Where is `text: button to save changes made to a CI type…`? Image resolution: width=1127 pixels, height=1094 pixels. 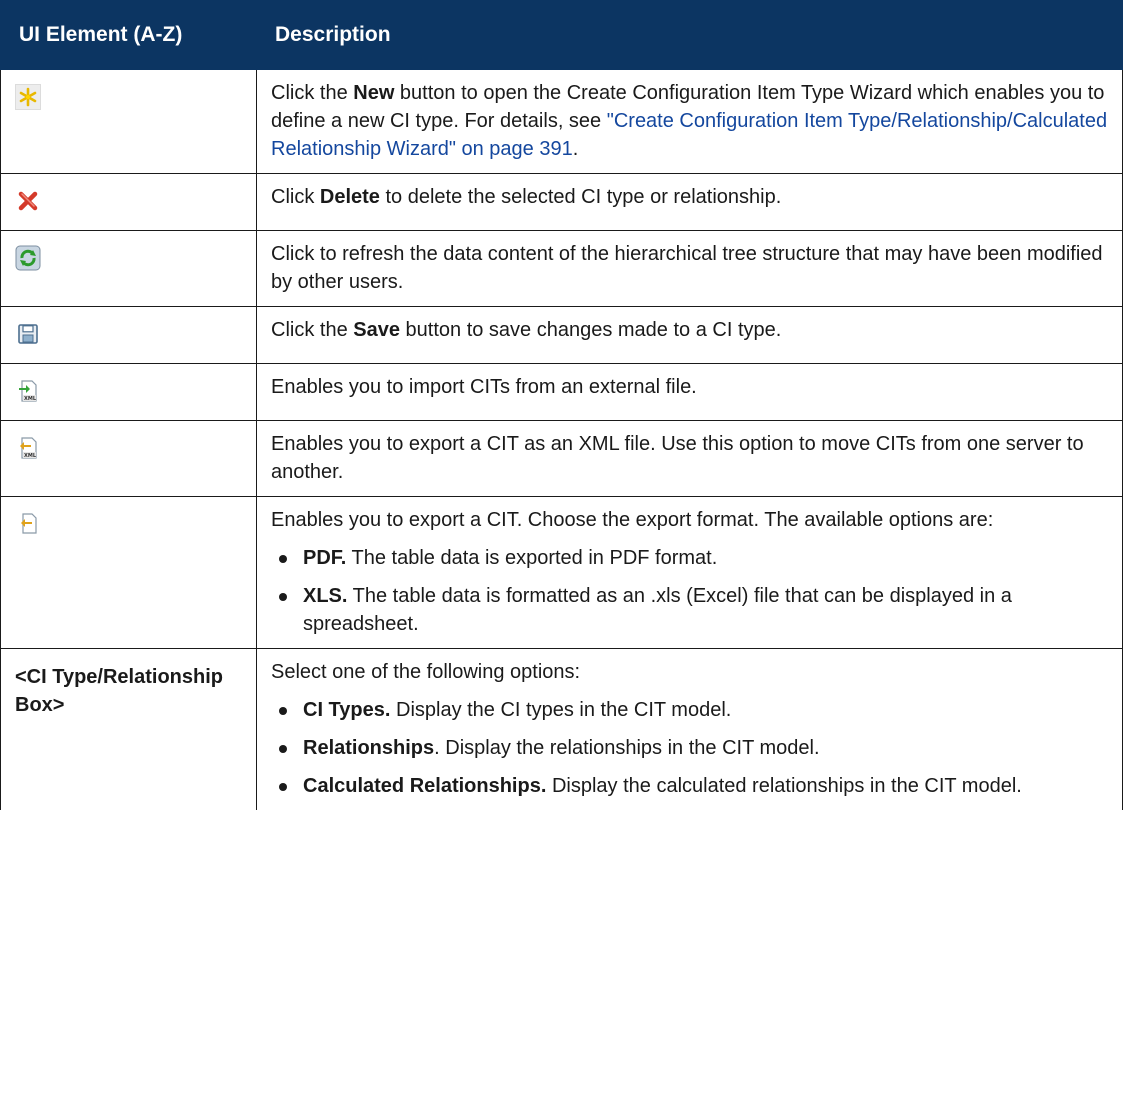
text: button to save changes made to a CI type… is located at coordinates (590, 330).